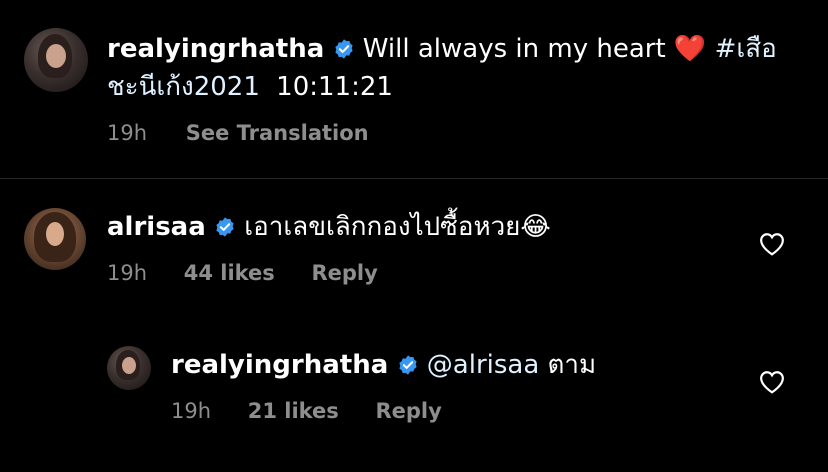 The image size is (828, 472). I want to click on caption-body: Will always in my heart, so click(514, 49).